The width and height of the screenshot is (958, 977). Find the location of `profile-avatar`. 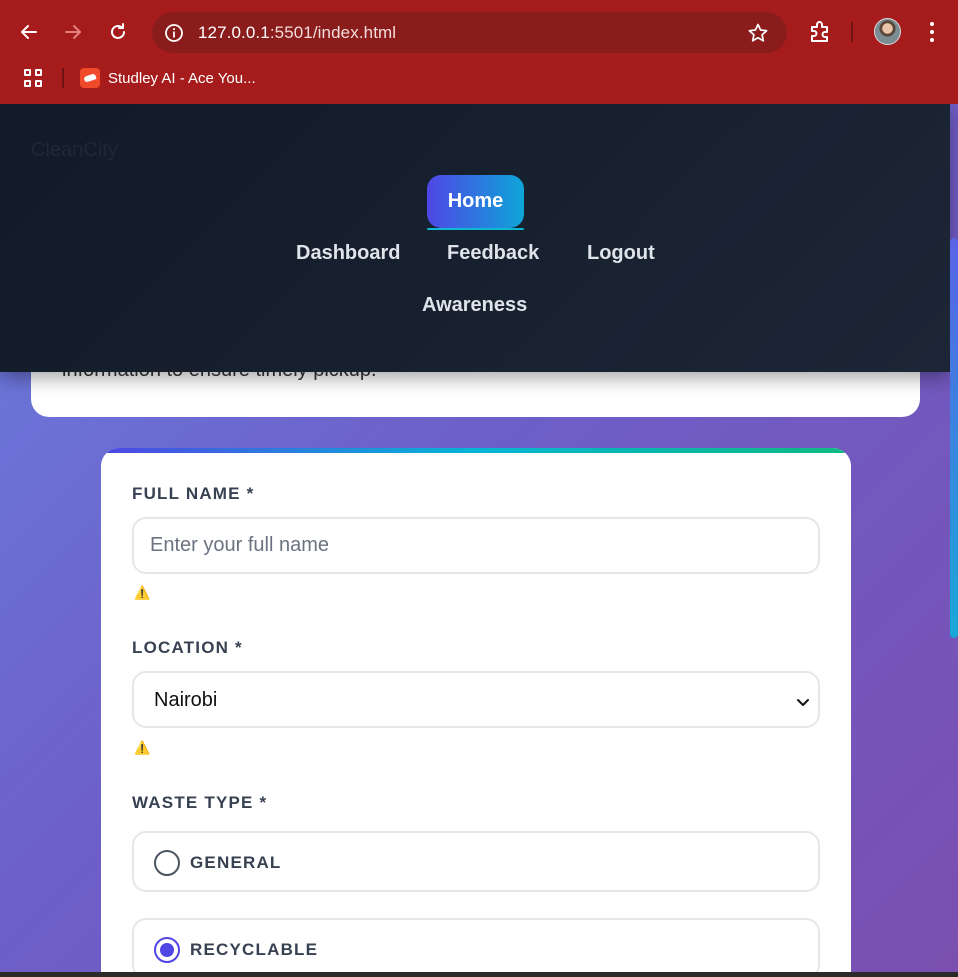

profile-avatar is located at coordinates (887, 31).